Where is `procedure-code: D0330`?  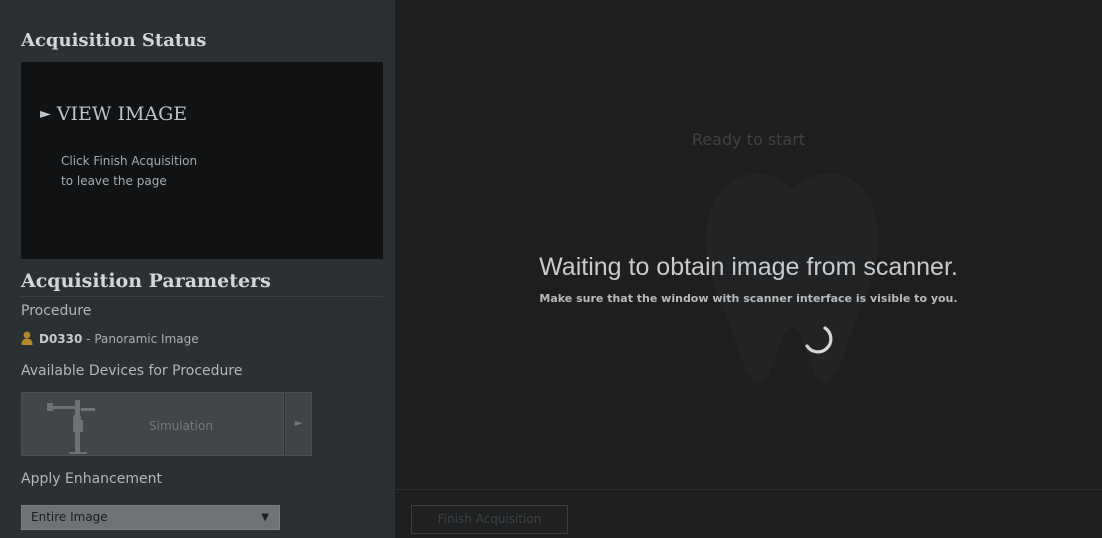 procedure-code: D0330 is located at coordinates (61, 339).